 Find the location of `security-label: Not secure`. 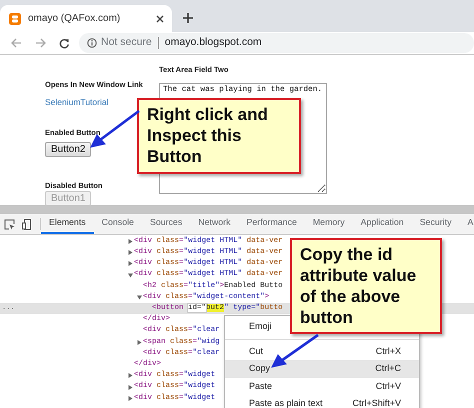

security-label: Not secure is located at coordinates (126, 42).